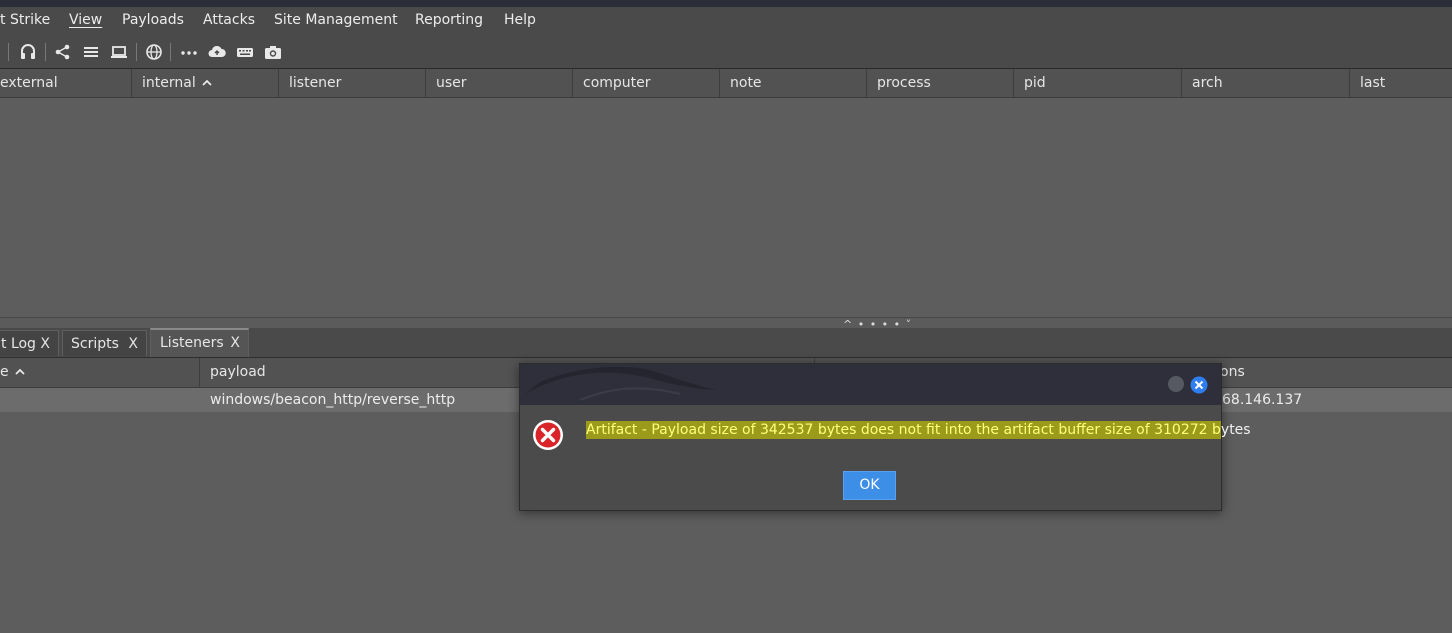 Image resolution: width=1452 pixels, height=633 pixels. I want to click on column-label: internal, so click(169, 83).